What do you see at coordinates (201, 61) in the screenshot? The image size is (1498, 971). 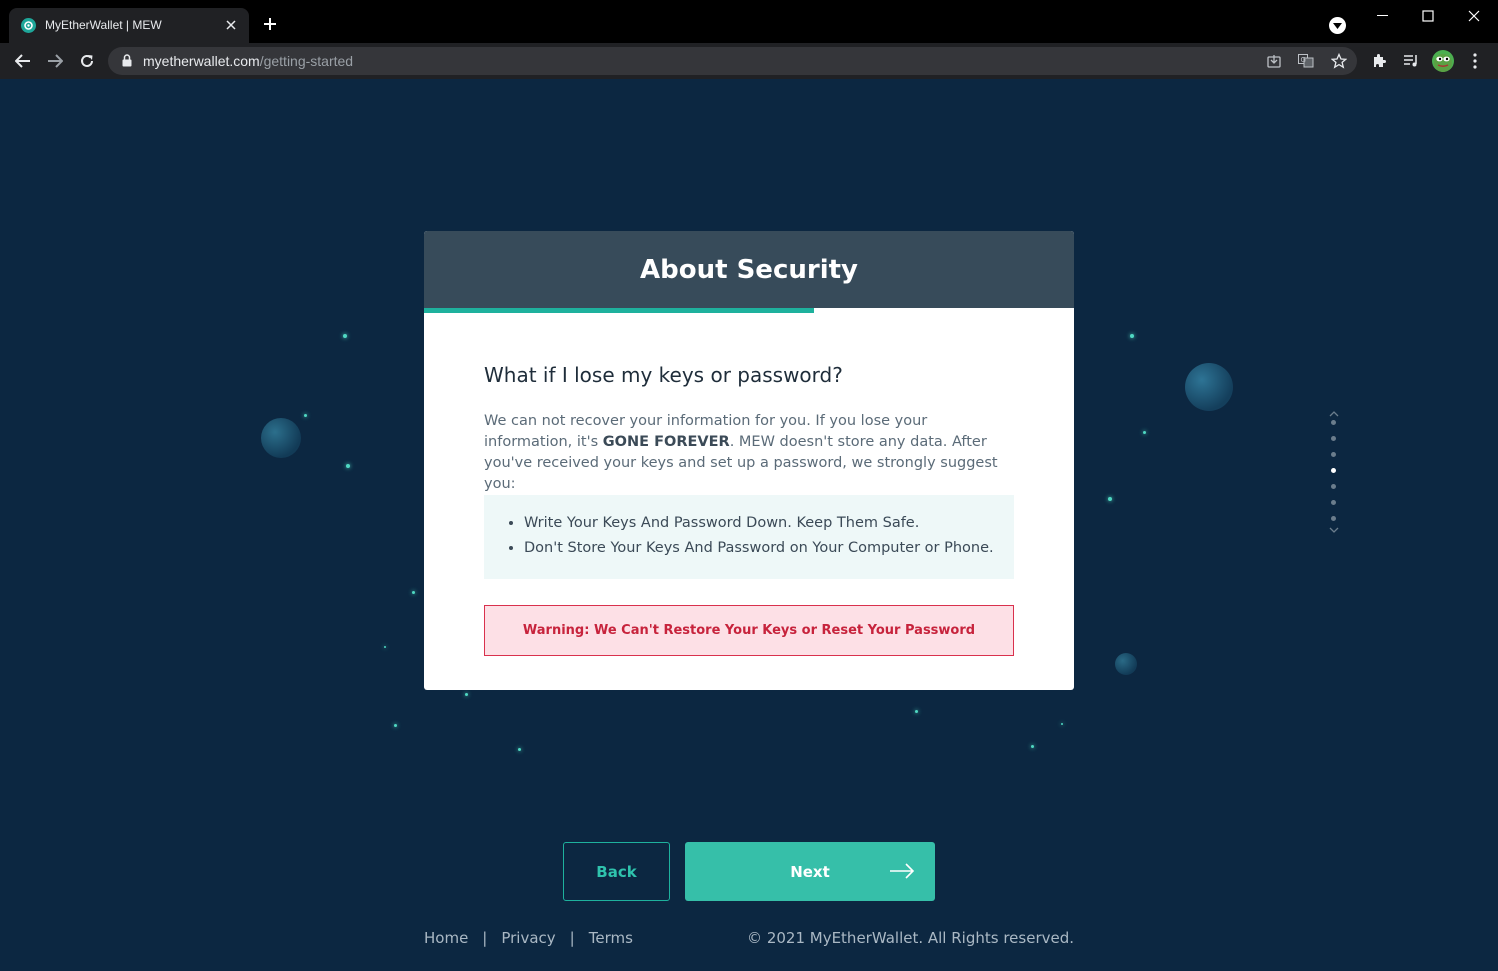 I see `url-host: myetherwallet.com` at bounding box center [201, 61].